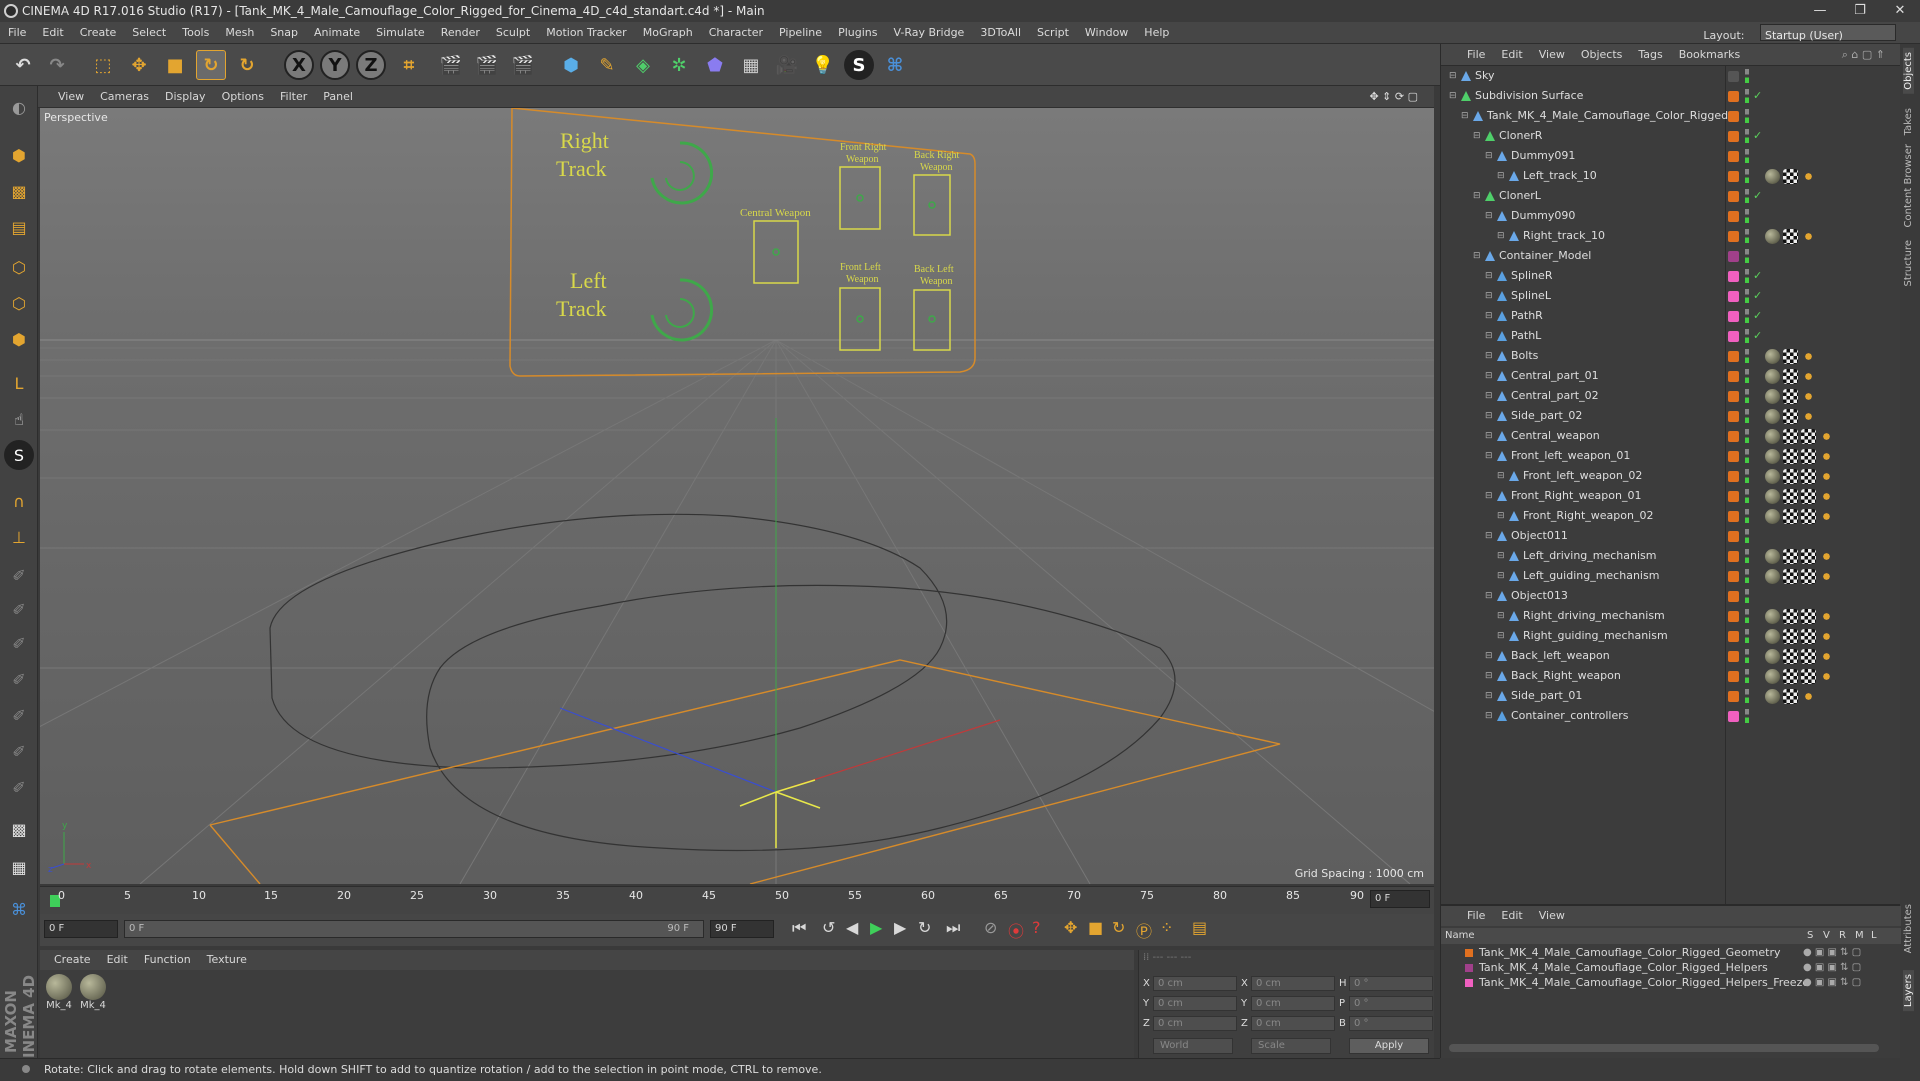 The width and height of the screenshot is (1920, 1081). What do you see at coordinates (924, 927) in the screenshot?
I see `next-key-icon: ↻` at bounding box center [924, 927].